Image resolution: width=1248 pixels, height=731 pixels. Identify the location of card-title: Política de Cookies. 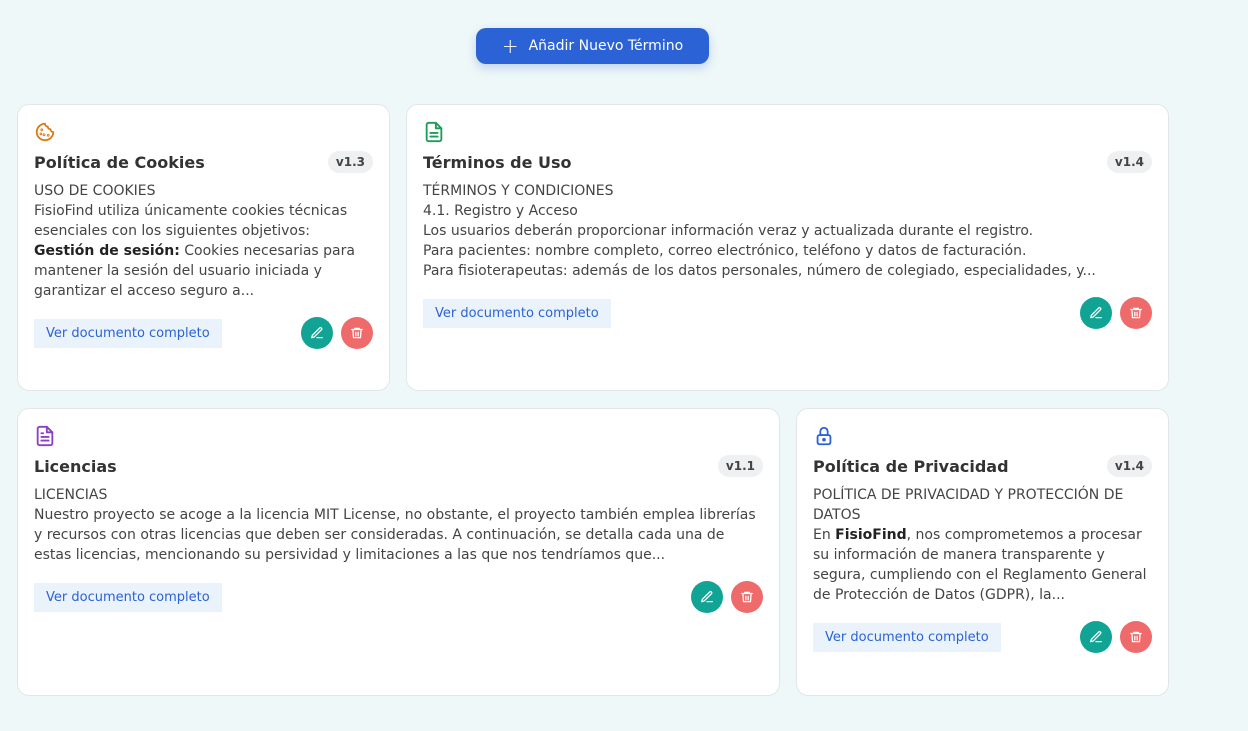
(119, 162).